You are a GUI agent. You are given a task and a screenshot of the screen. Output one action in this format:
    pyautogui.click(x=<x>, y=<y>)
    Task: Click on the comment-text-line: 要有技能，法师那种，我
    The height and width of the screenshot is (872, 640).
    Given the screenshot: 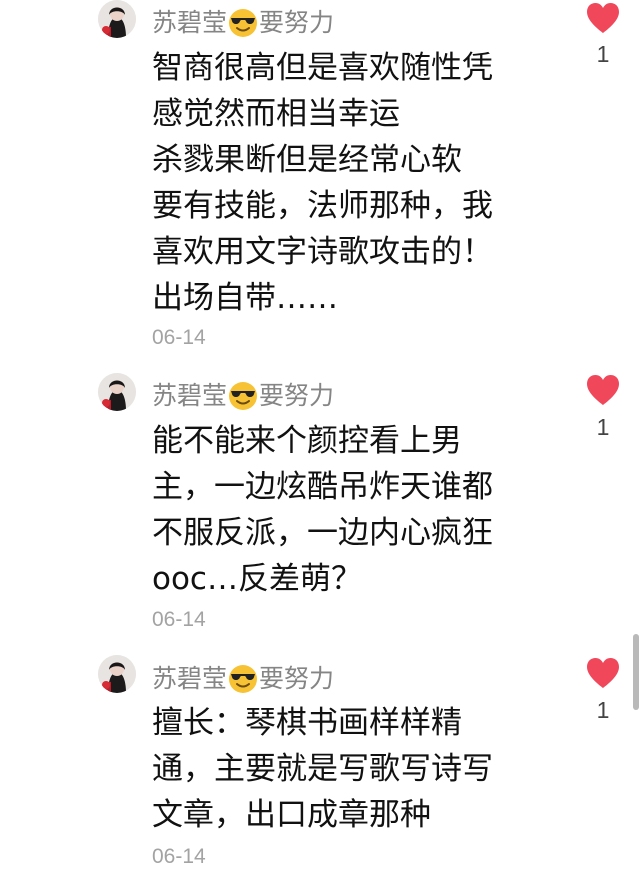 What is the action you would take?
    pyautogui.click(x=322, y=206)
    